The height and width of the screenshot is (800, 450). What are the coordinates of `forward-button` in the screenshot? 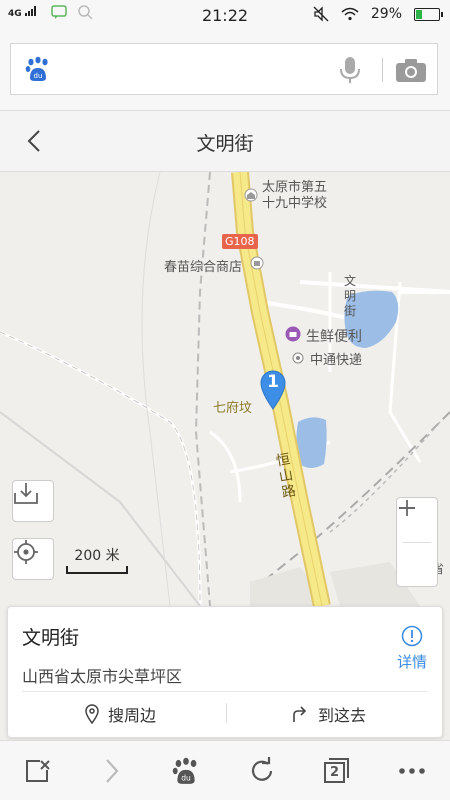 It's located at (112, 771).